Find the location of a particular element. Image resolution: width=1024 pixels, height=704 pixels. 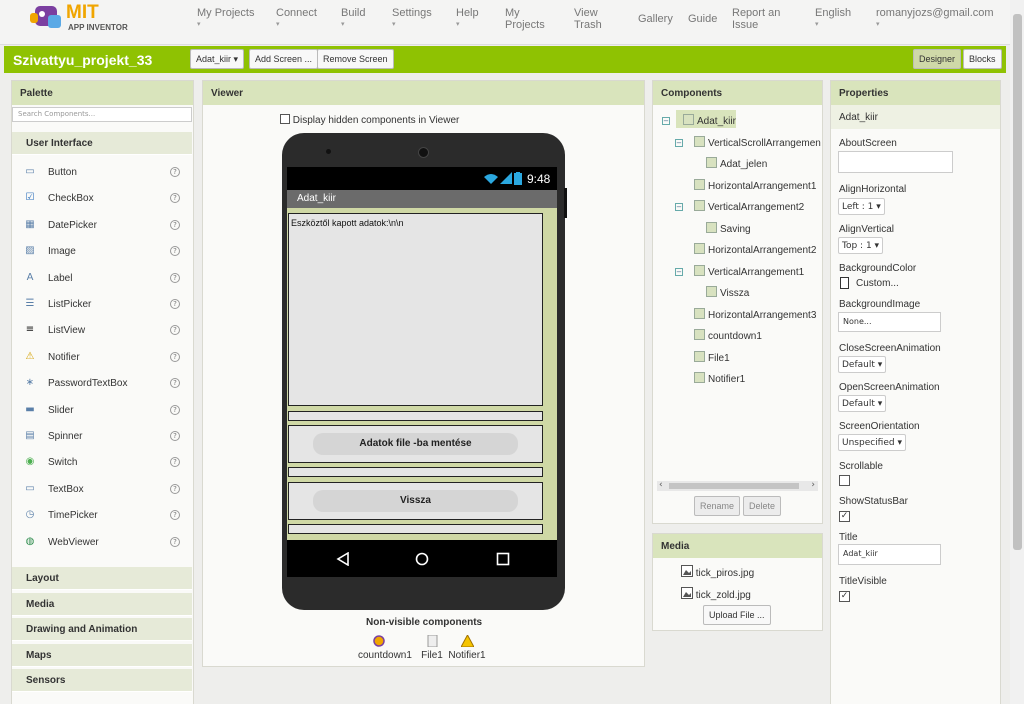

palette-item-timepicker: ◷ TimePicker? is located at coordinates (103, 515).